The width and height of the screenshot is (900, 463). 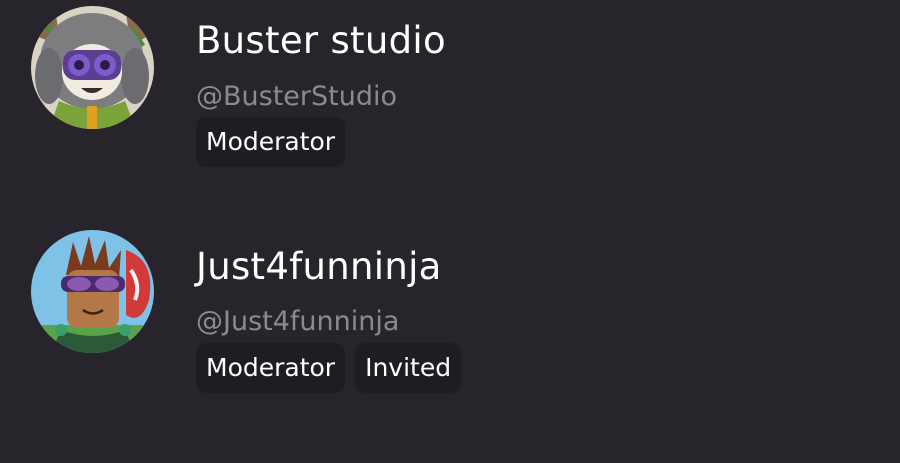 What do you see at coordinates (298, 321) in the screenshot?
I see `member-handle: @Just4funninja` at bounding box center [298, 321].